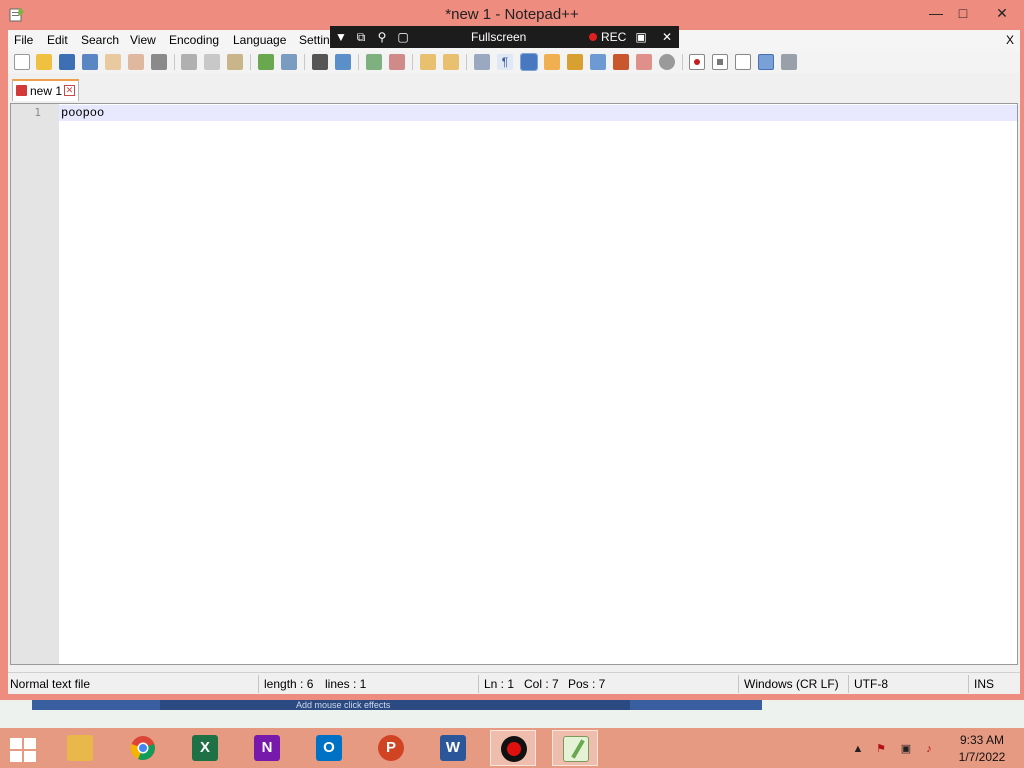 Image resolution: width=1024 pixels, height=768 pixels. Describe the element at coordinates (194, 40) in the screenshot. I see `menu-encoding: Encoding` at that location.